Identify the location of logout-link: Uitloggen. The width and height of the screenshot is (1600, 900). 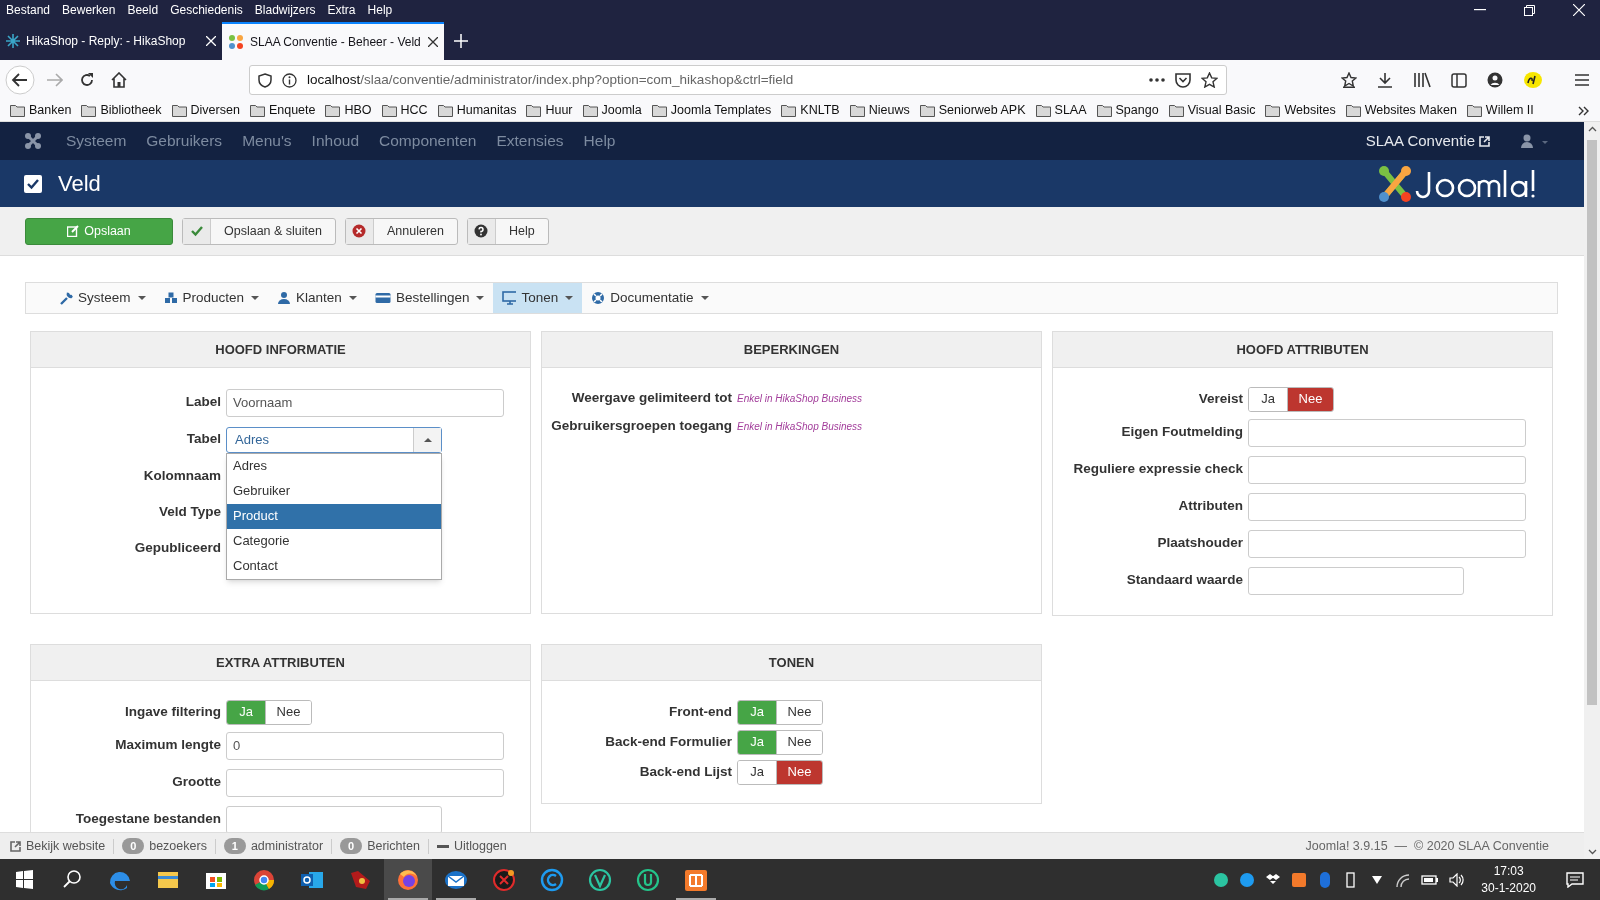
(471, 846).